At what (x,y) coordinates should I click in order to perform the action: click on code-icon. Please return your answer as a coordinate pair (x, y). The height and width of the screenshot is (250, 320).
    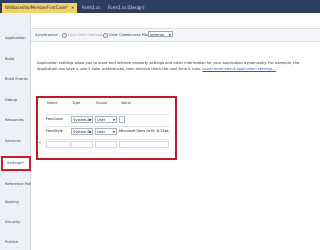
    Looking at the image, I should click on (105, 35).